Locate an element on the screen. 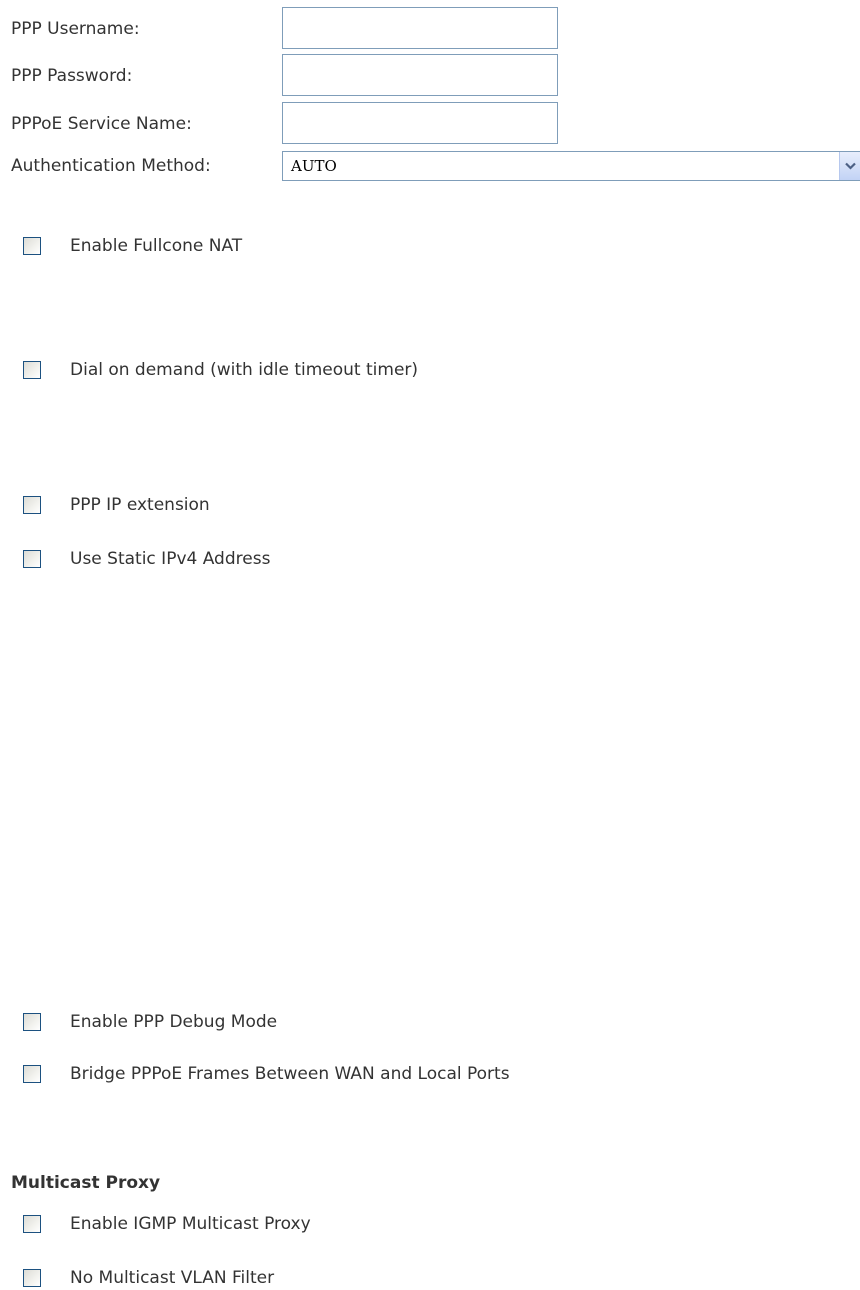  fullcone-nat-checkbox is located at coordinates (32, 246).